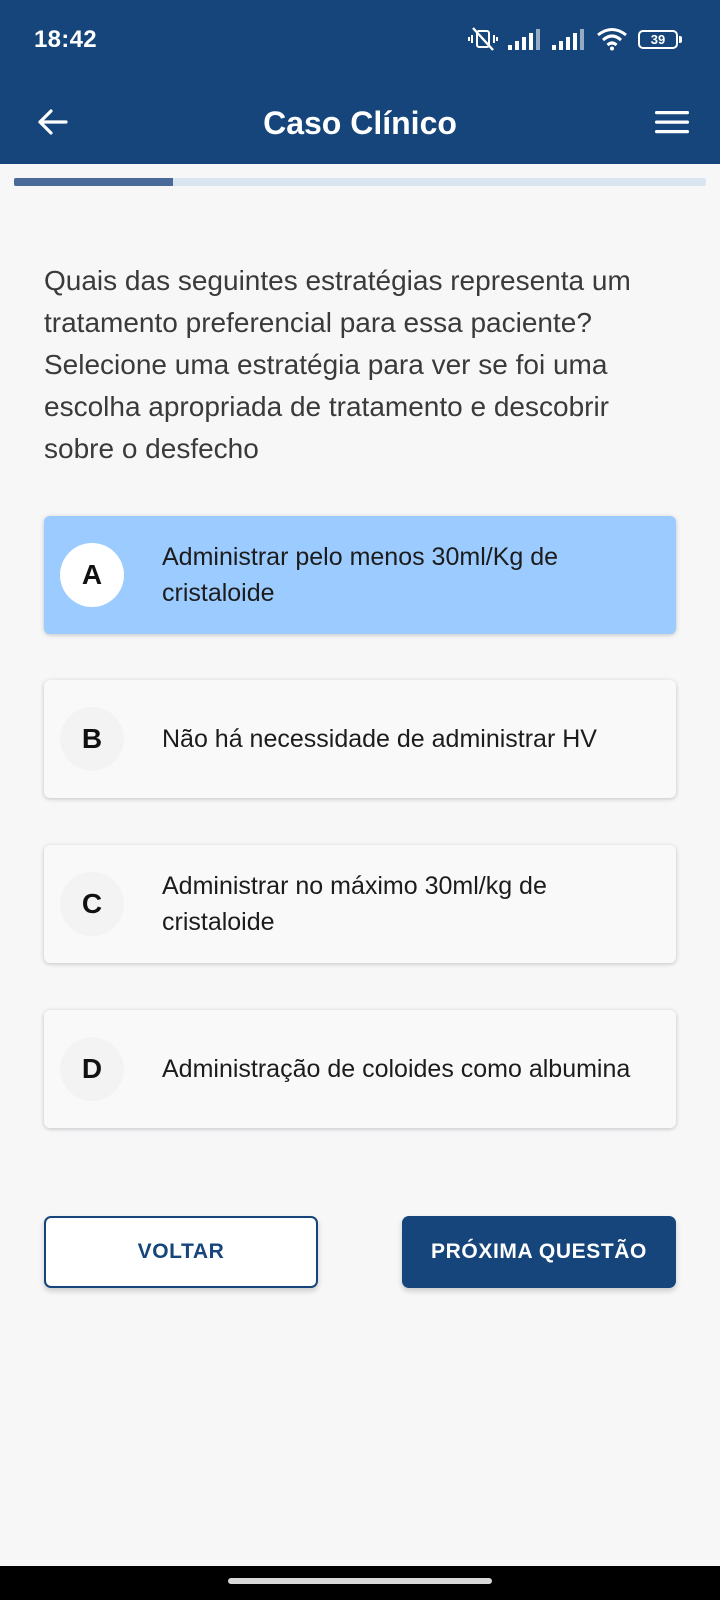  I want to click on home-handle, so click(360, 1581).